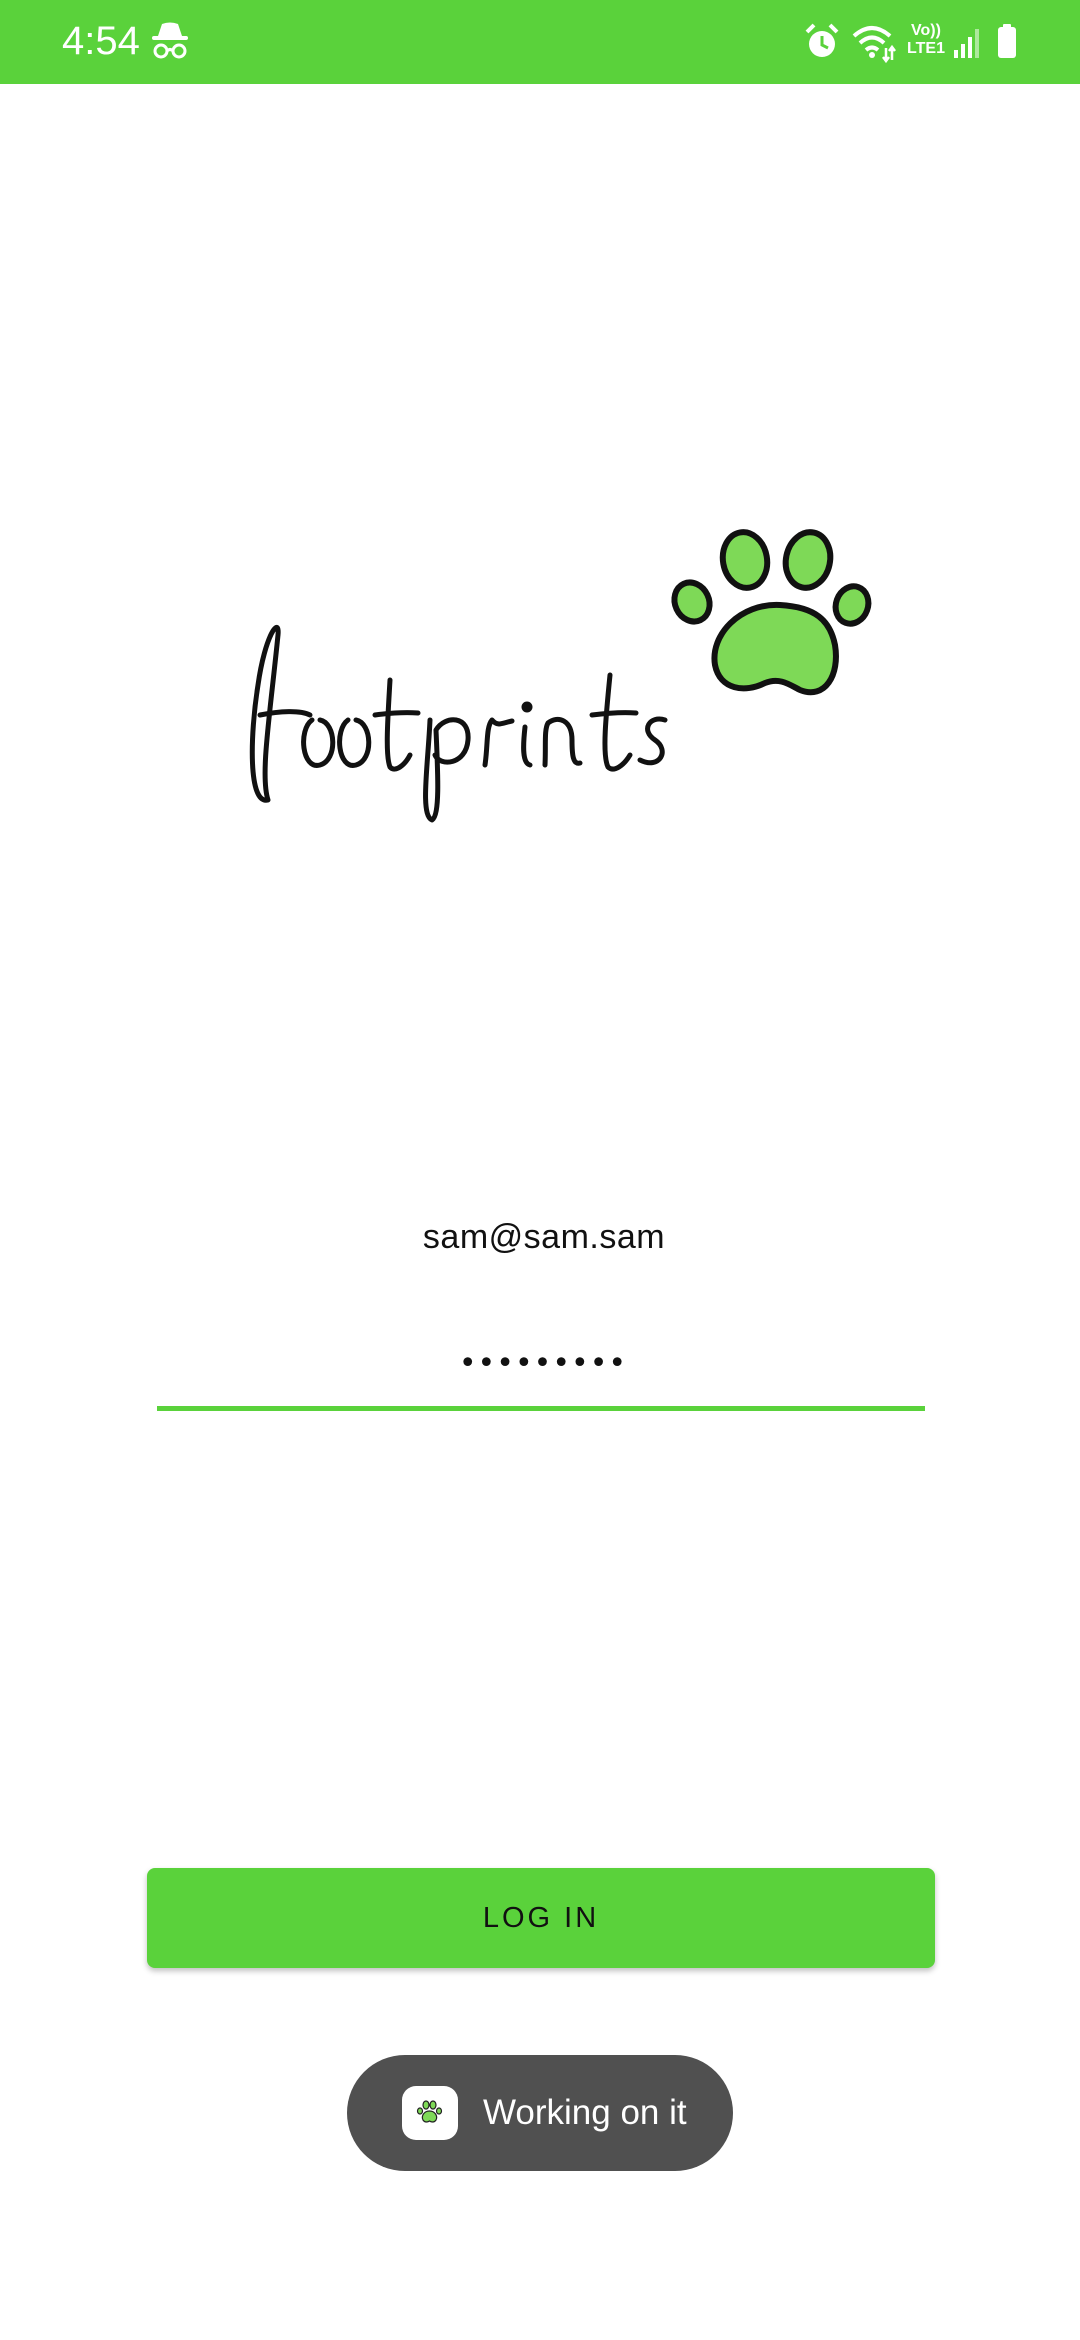 The width and height of the screenshot is (1080, 2340). What do you see at coordinates (541, 1408) in the screenshot?
I see `password-field-underline` at bounding box center [541, 1408].